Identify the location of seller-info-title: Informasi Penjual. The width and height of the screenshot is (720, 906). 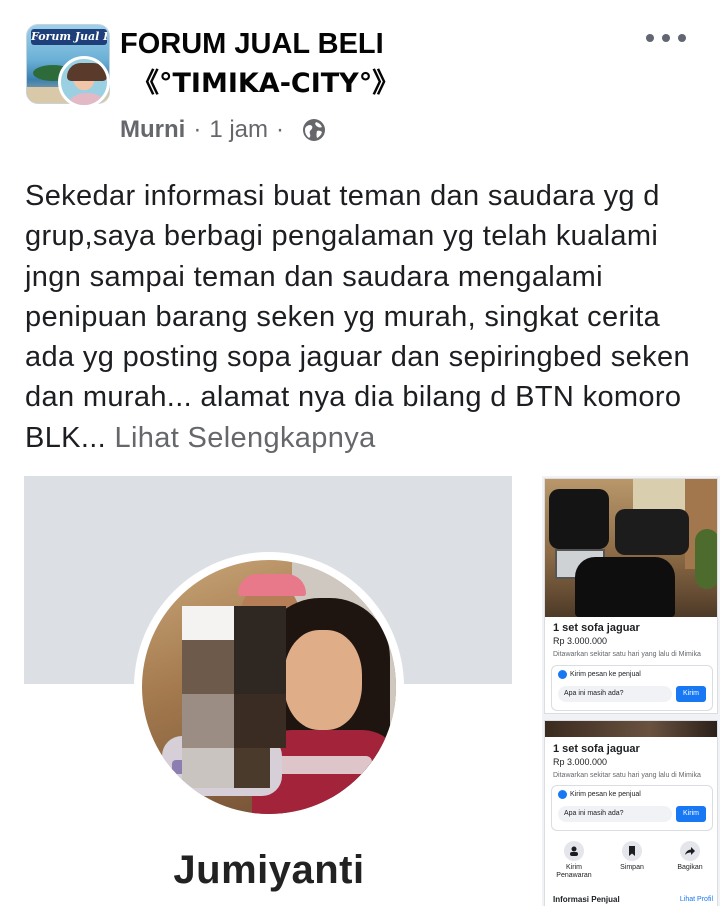
(586, 899).